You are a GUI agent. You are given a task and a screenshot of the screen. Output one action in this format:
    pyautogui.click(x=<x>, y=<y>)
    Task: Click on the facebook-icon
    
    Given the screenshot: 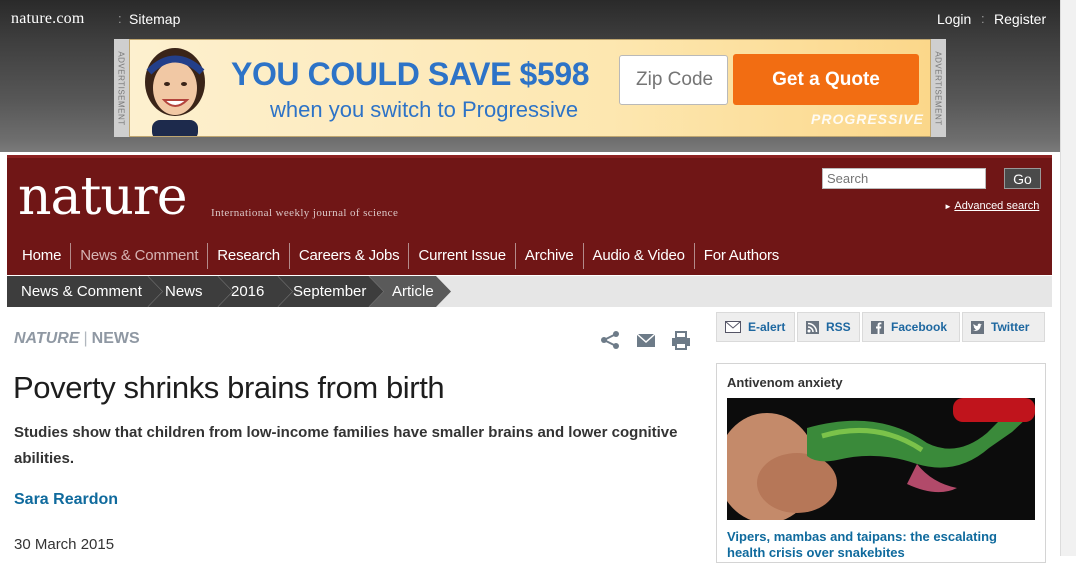 What is the action you would take?
    pyautogui.click(x=877, y=327)
    